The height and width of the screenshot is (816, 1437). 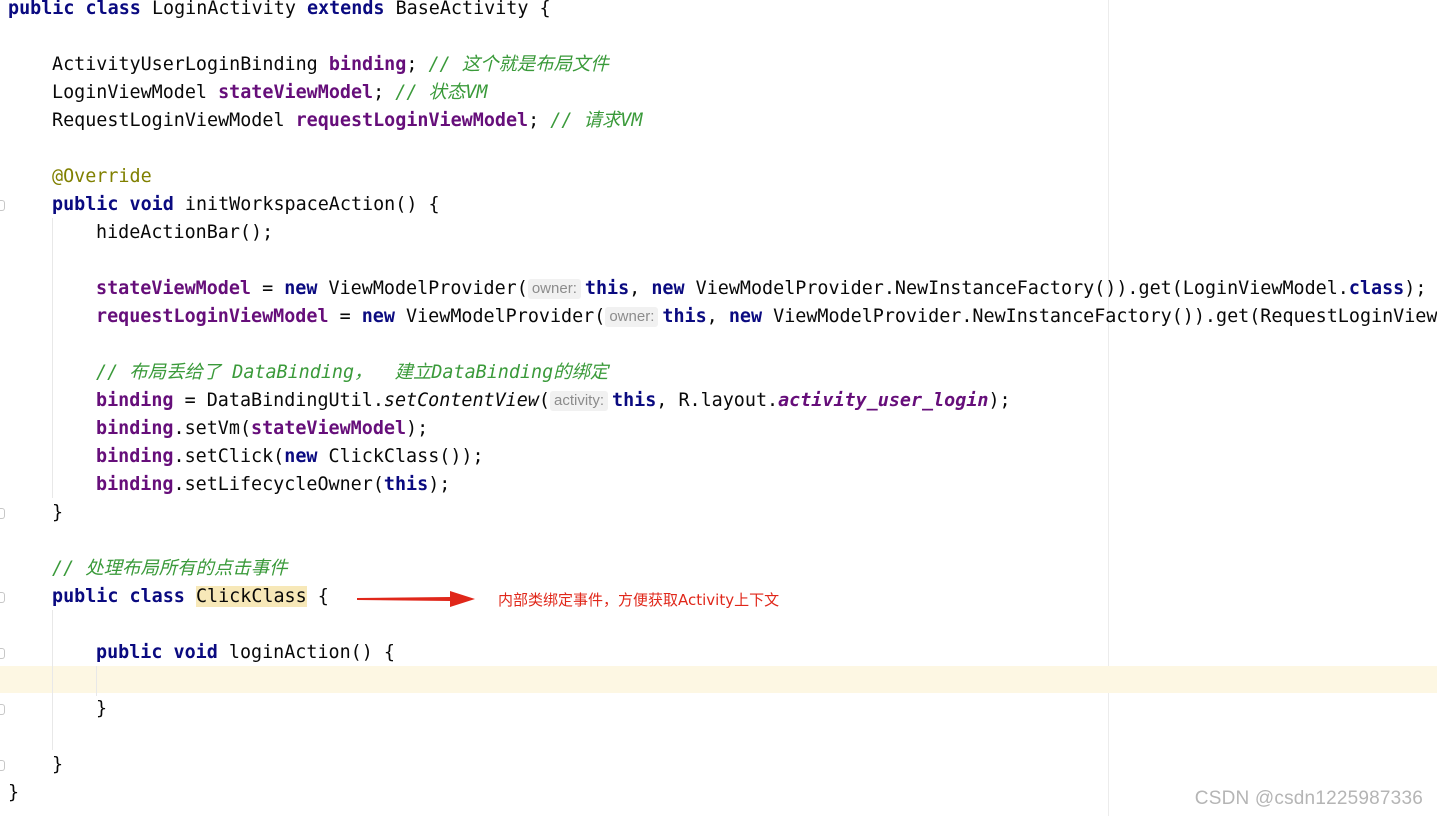 I want to click on field-name: stateViewModel, so click(x=174, y=288).